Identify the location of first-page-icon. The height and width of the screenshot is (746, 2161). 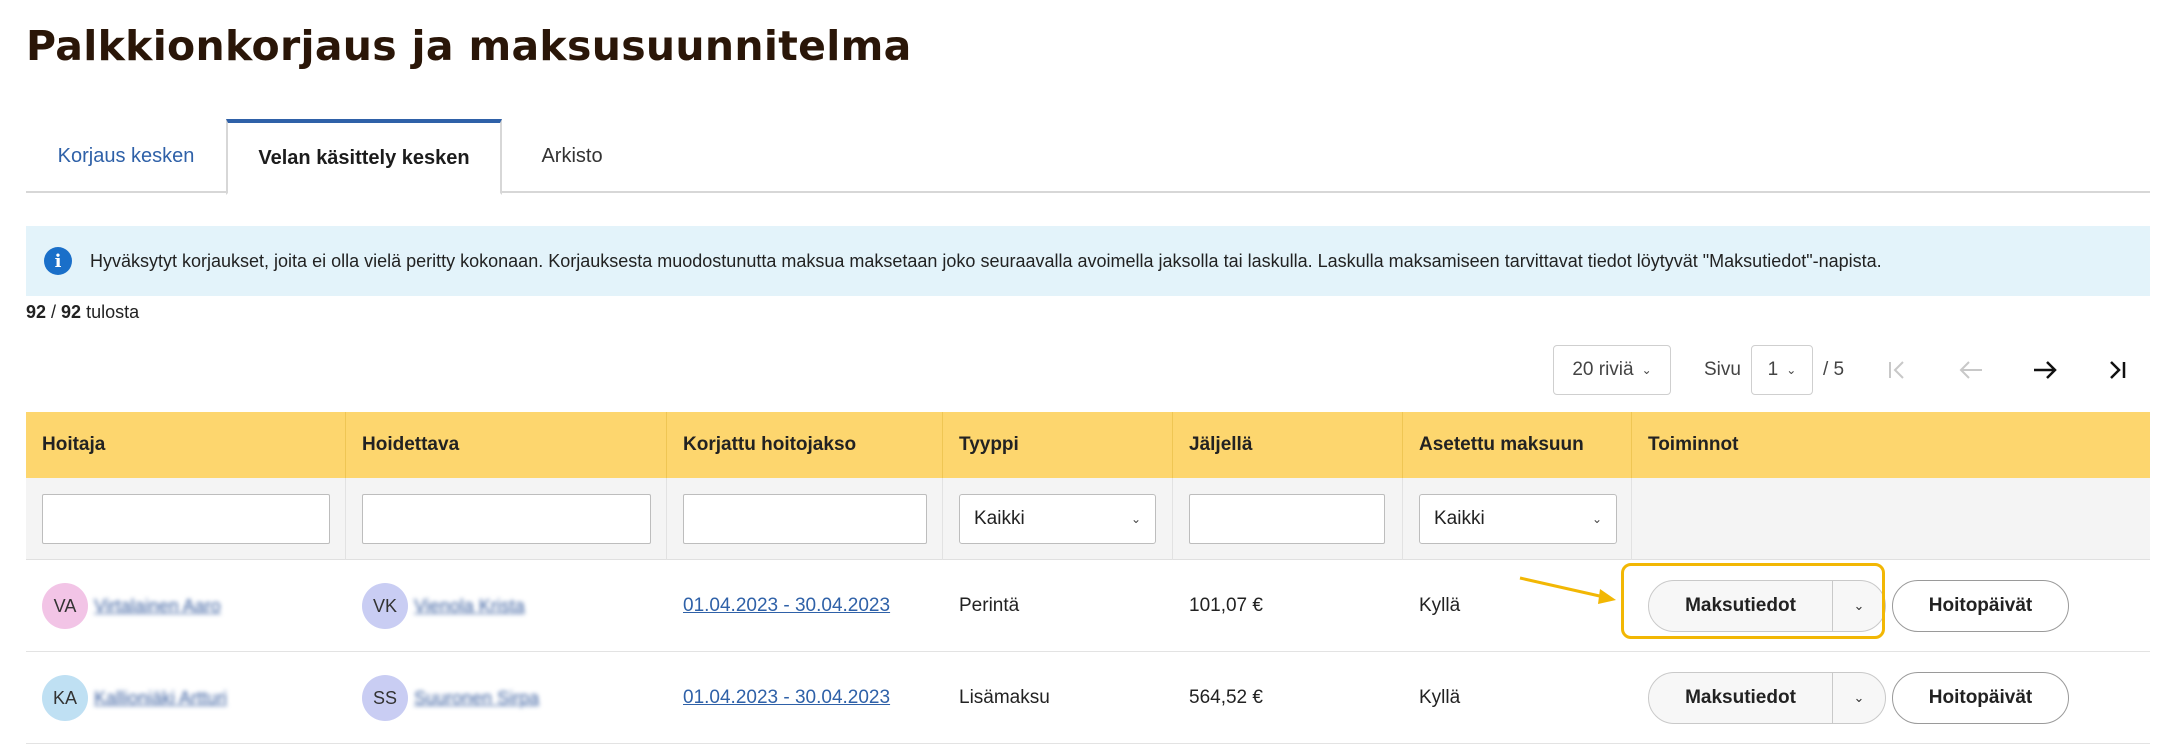
(1896, 370).